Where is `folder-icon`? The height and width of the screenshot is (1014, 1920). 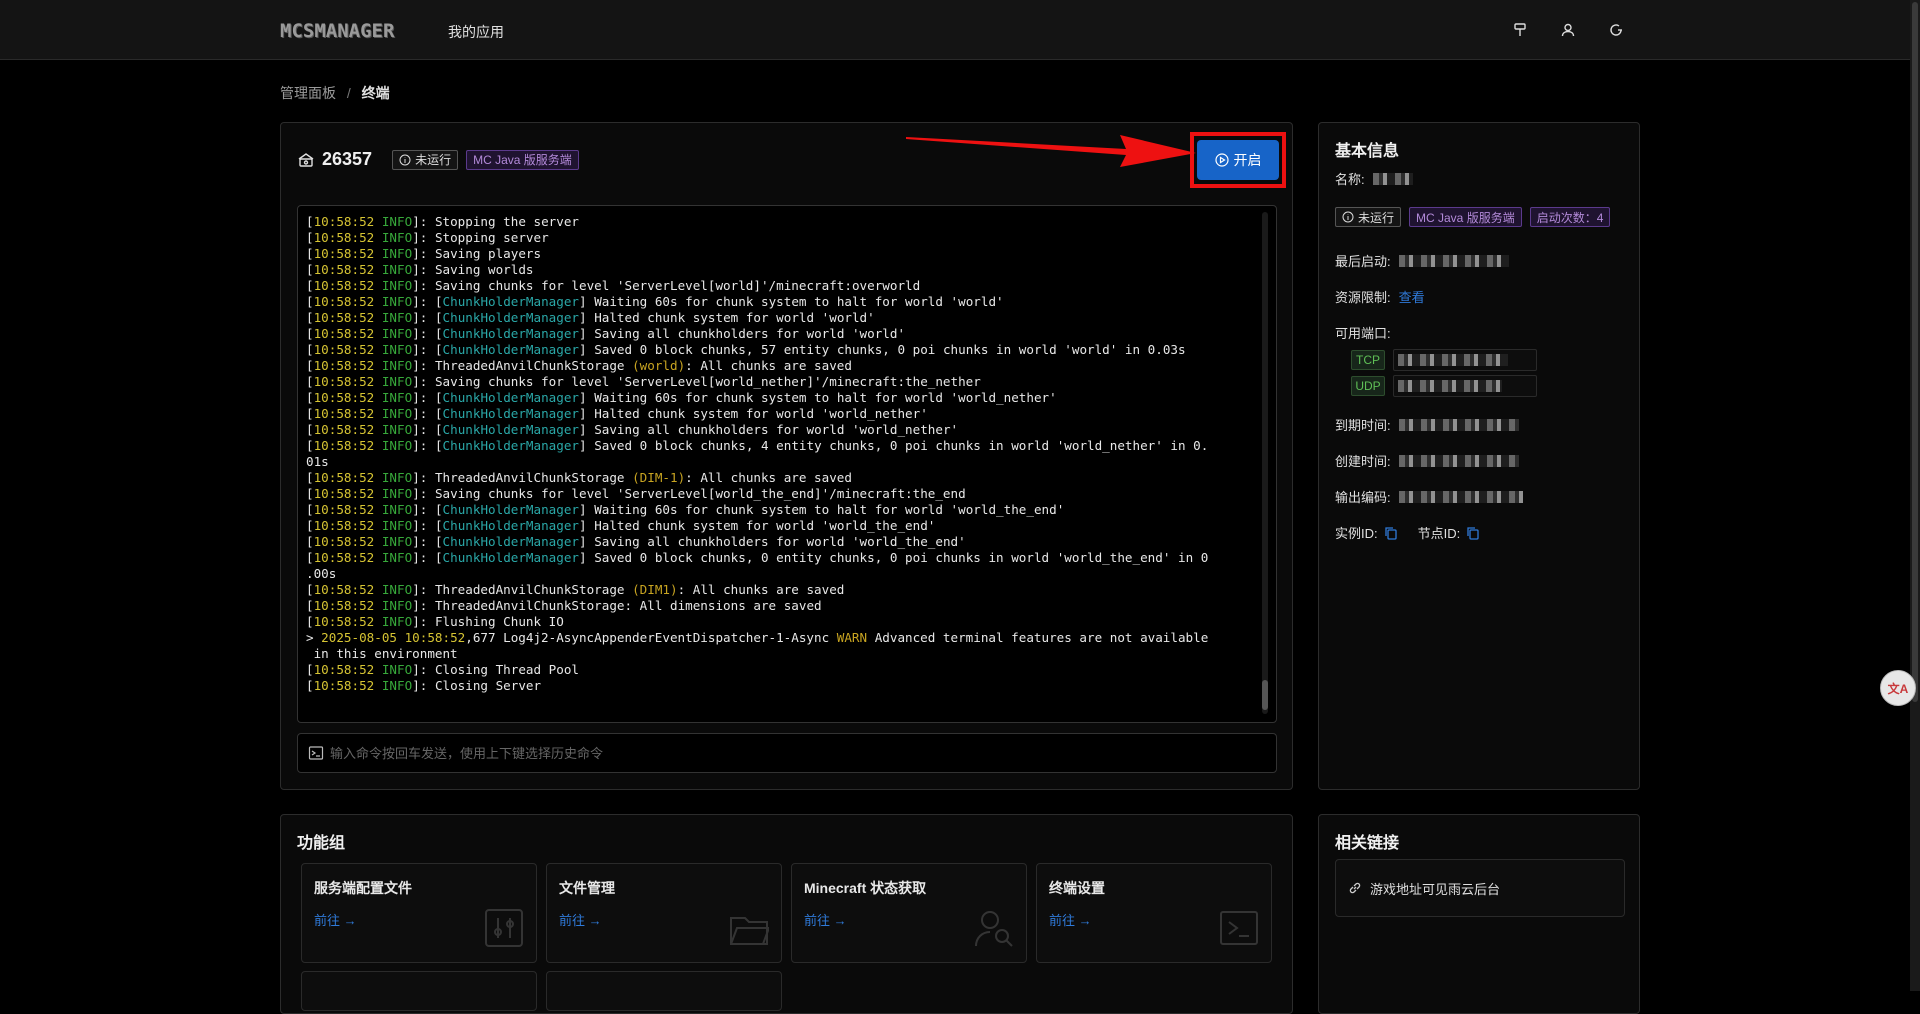 folder-icon is located at coordinates (749, 931).